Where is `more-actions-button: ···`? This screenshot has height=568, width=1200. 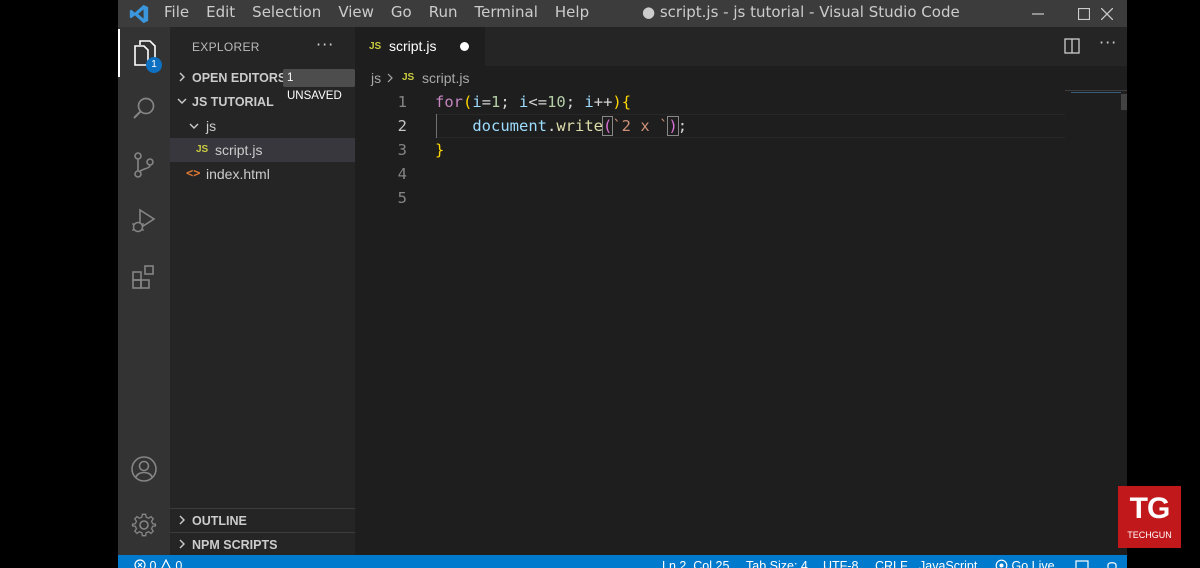 more-actions-button: ··· is located at coordinates (1108, 42).